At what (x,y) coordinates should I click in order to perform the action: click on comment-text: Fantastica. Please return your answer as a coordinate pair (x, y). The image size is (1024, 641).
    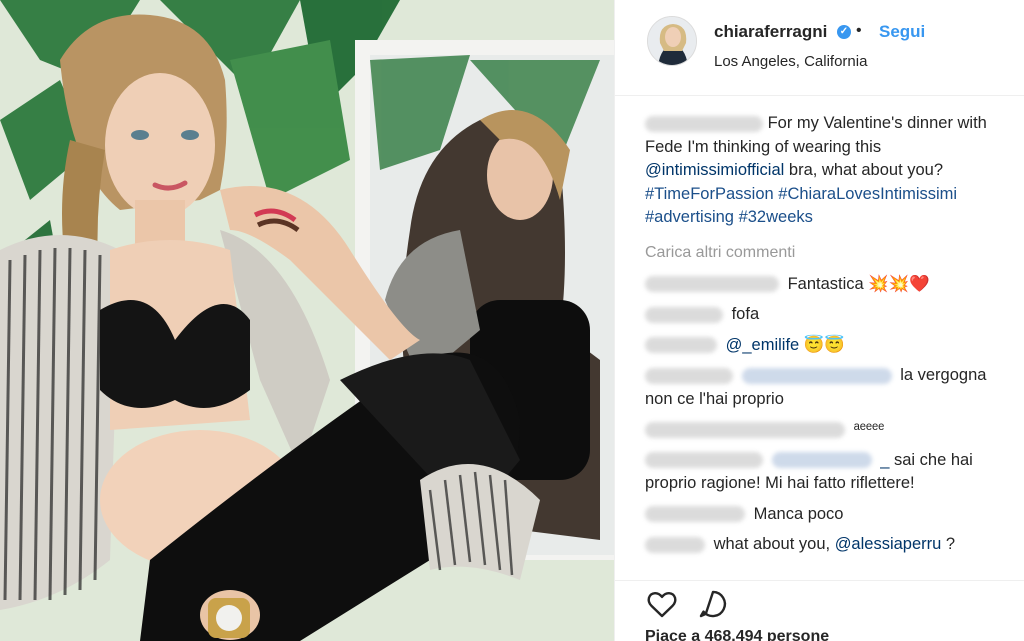
    Looking at the image, I should click on (825, 283).